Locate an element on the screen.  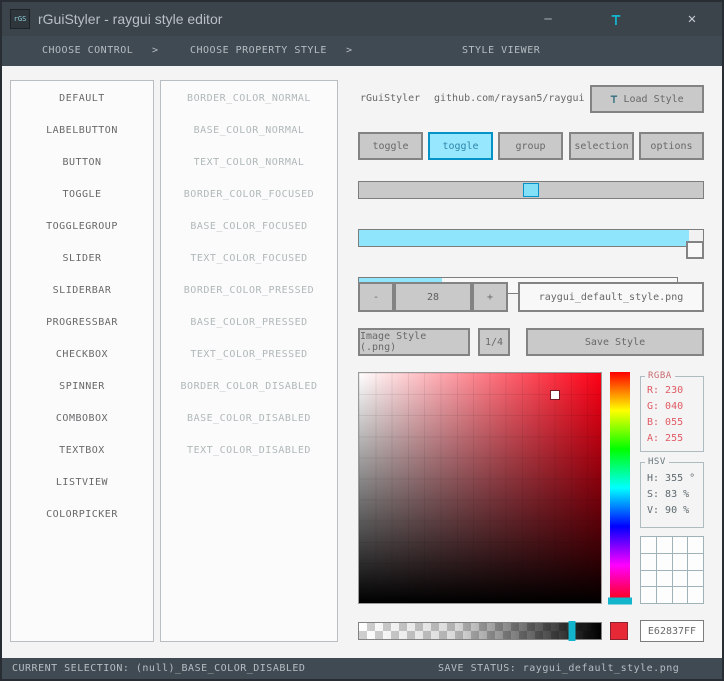
minimize-button: ─ is located at coordinates (548, 19).